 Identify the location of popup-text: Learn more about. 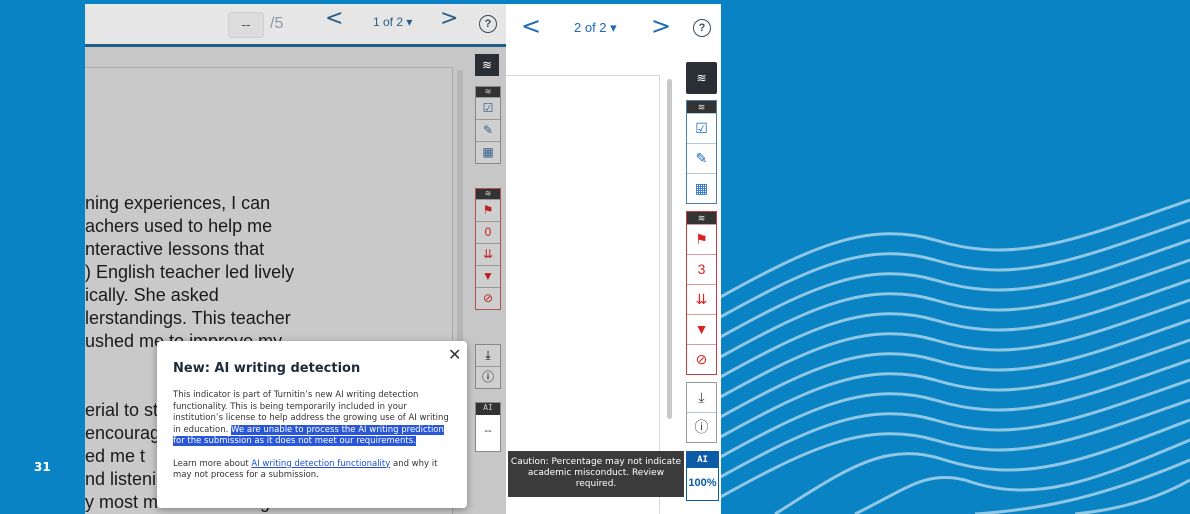
(212, 463).